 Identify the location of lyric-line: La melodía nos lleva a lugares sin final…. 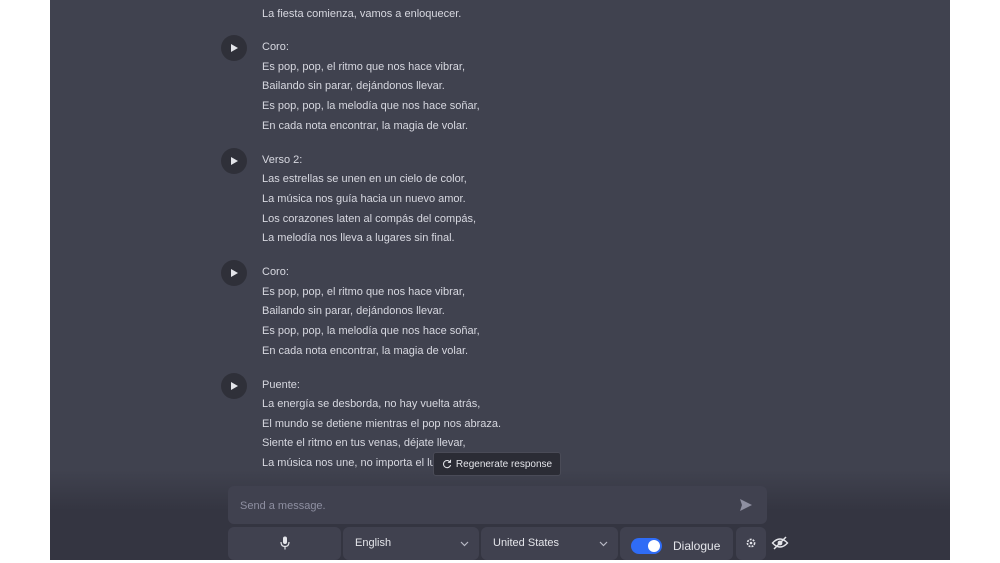
(358, 238).